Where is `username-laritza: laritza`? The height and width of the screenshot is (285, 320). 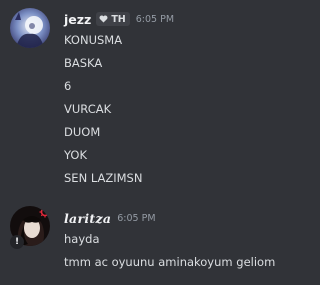
username-laritza: laritza is located at coordinates (87, 218).